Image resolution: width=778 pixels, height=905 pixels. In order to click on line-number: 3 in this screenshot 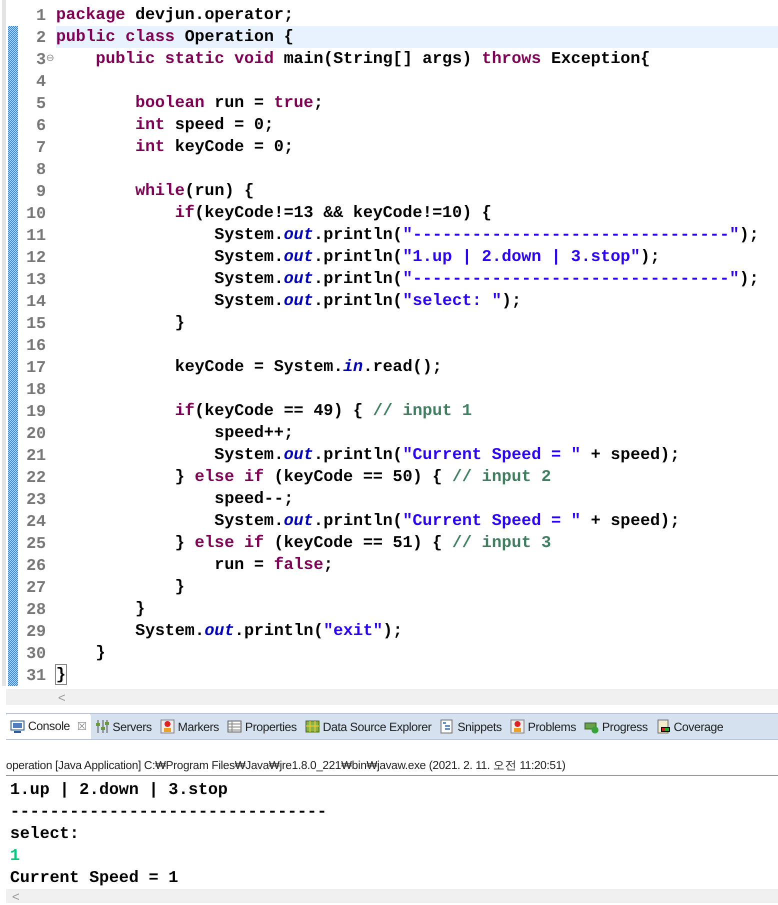, I will do `click(40, 59)`.